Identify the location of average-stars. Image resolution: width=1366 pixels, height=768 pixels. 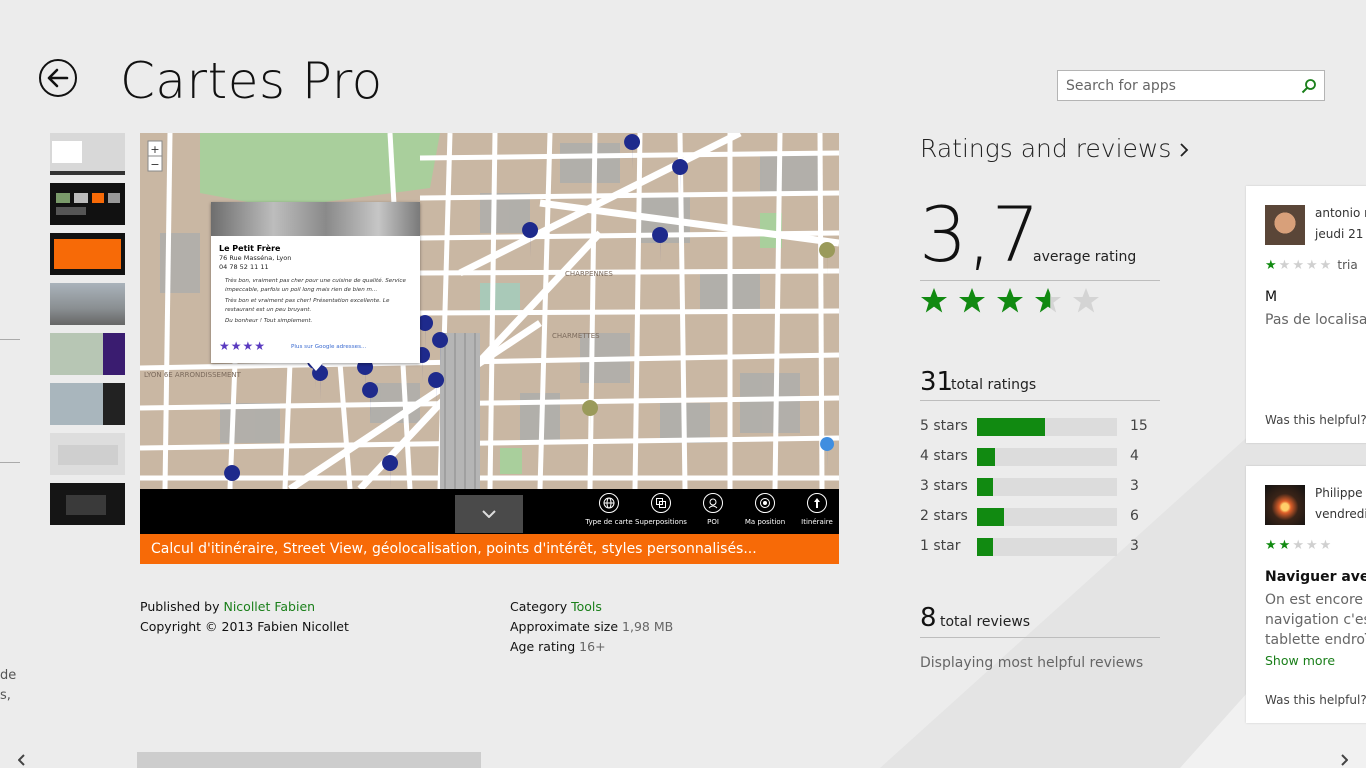
(1010, 300).